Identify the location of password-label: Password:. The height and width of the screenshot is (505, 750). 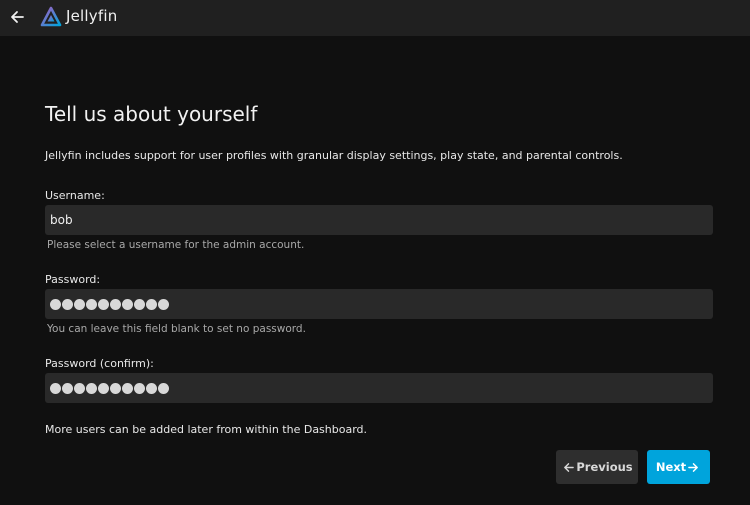
(73, 279).